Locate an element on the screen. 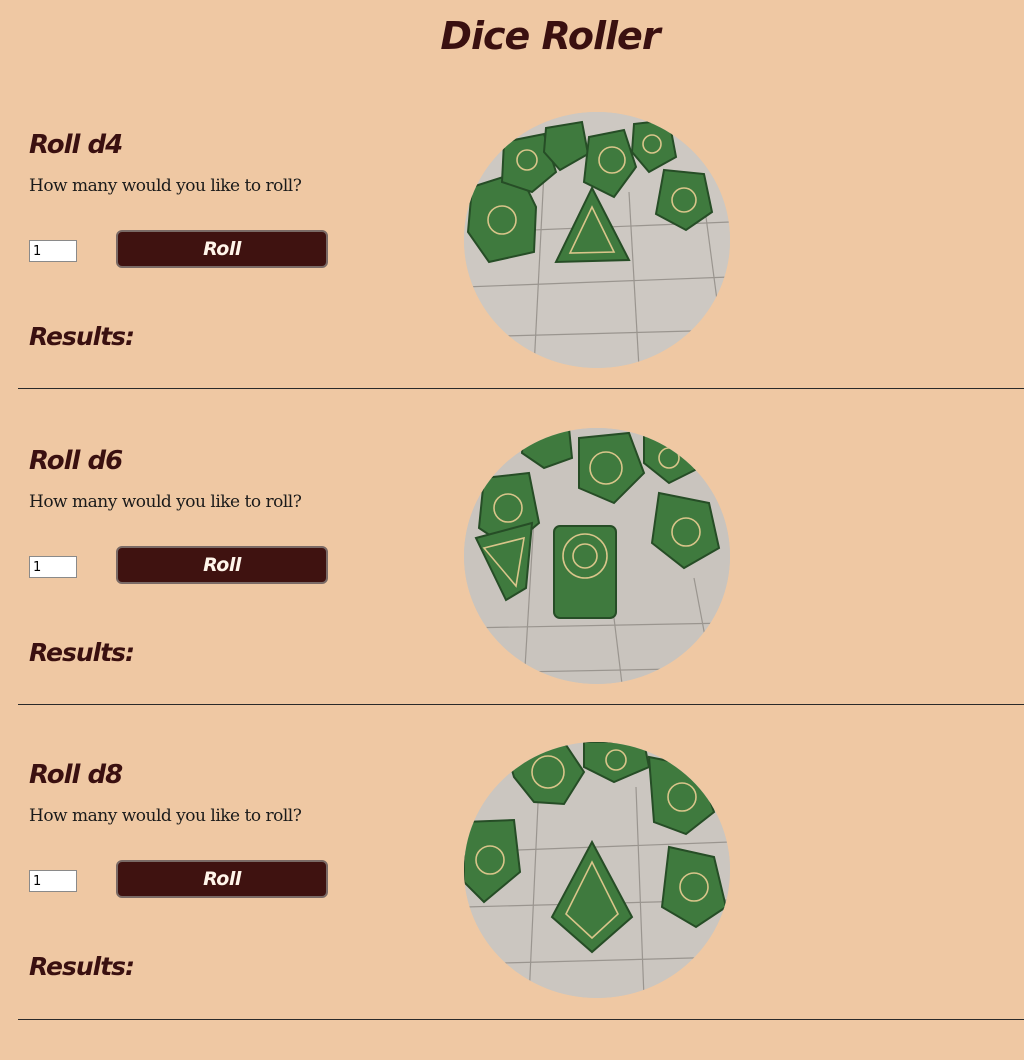 The height and width of the screenshot is (1060, 1024). d4-quantity-input is located at coordinates (53, 251).